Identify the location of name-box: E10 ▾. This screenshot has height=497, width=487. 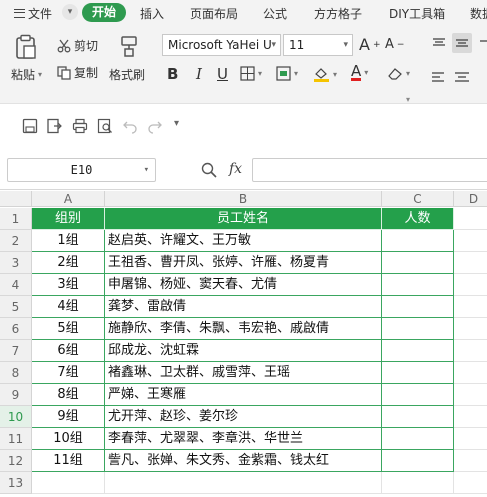
(81, 170).